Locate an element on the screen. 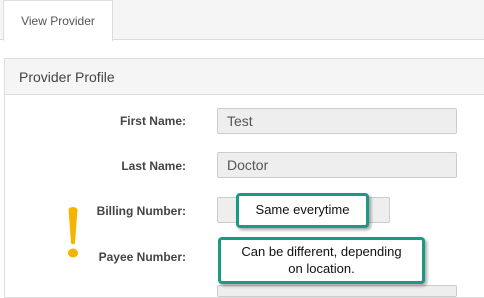 The height and width of the screenshot is (298, 484). exclamation-icon is located at coordinates (73, 232).